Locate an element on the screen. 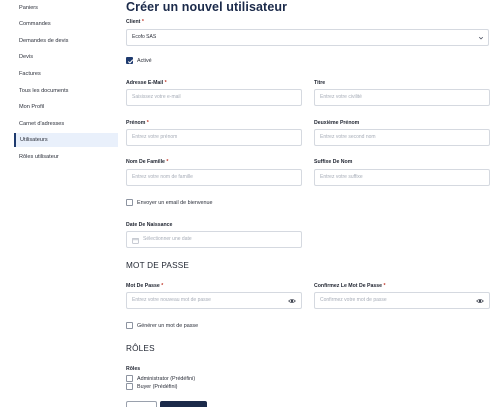 The height and width of the screenshot is (407, 500). nom-label: Nom De Famille * is located at coordinates (147, 162).